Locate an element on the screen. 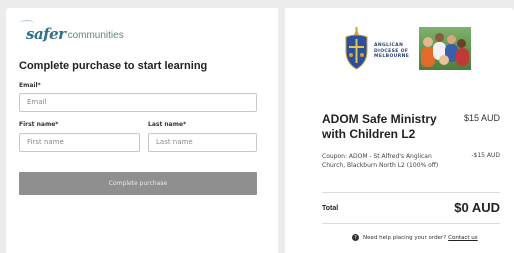  logo-plain-text: communities is located at coordinates (95, 35).